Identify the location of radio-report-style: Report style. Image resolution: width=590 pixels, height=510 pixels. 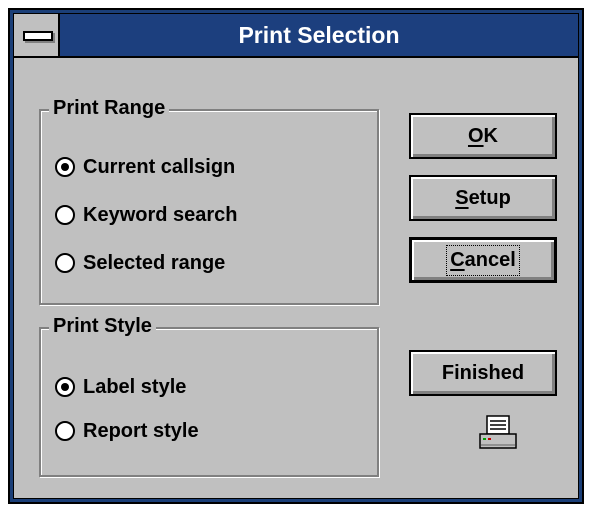
(127, 431).